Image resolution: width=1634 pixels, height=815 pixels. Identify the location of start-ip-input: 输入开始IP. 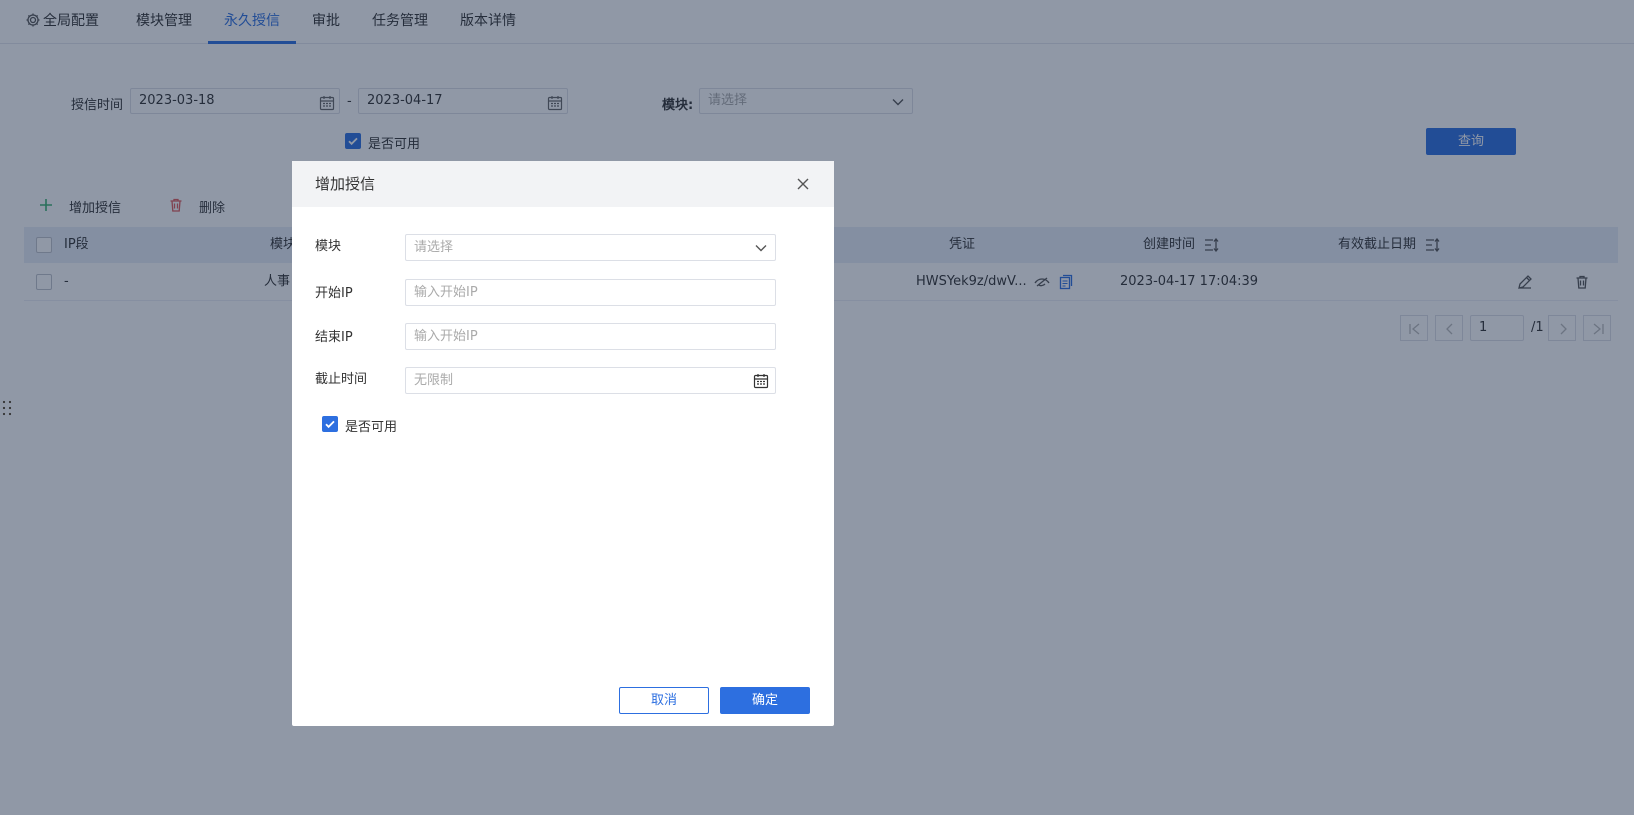
(590, 292).